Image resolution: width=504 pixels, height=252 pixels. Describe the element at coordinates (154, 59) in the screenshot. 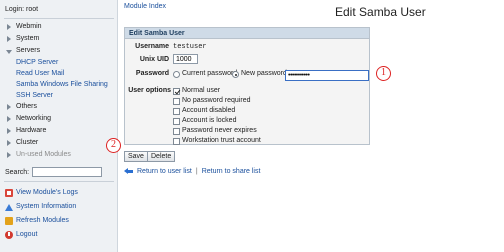

I see `uid-label: Unix UID` at that location.